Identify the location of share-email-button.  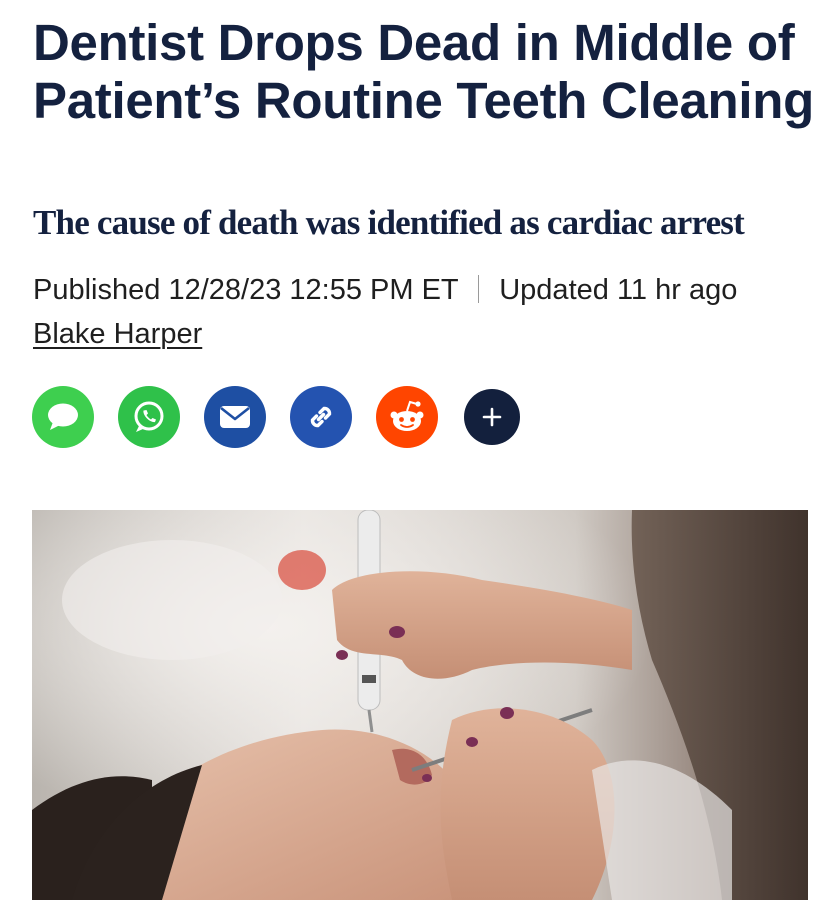
(235, 417).